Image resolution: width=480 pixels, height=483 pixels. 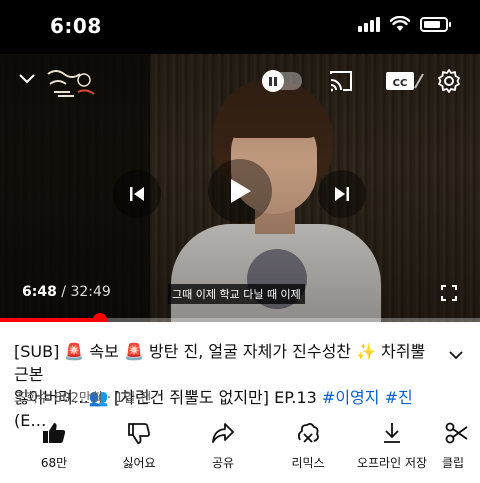 I want to click on pause-icon, so click(x=273, y=81).